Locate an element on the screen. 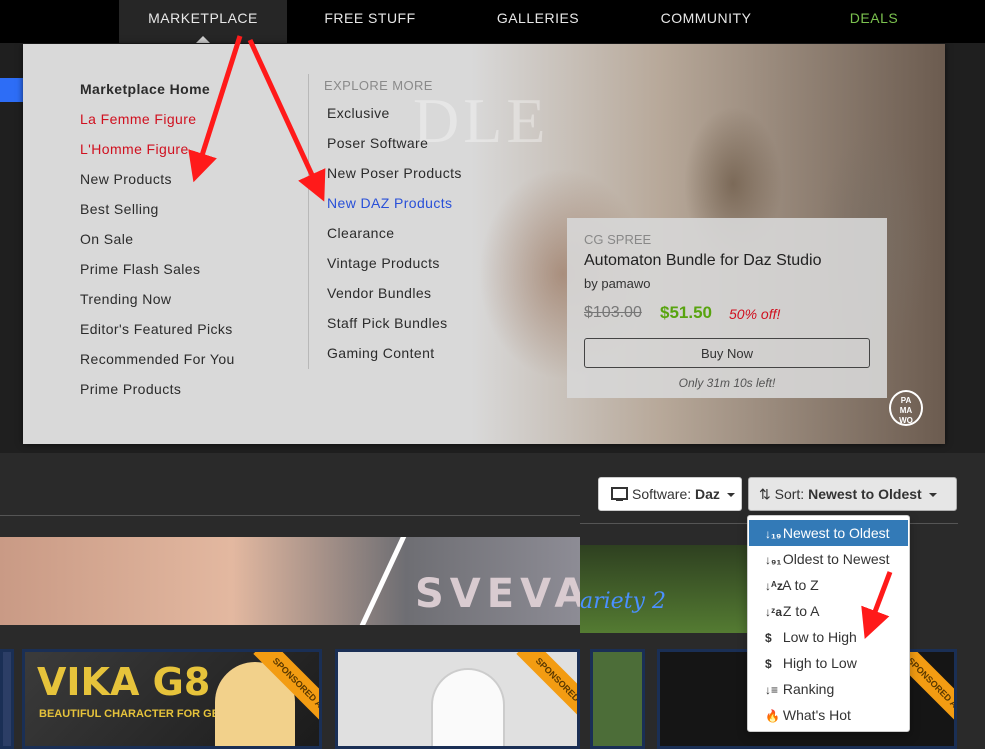 The height and width of the screenshot is (749, 985). product-card-outfit: SPONSORED AD is located at coordinates (457, 699).